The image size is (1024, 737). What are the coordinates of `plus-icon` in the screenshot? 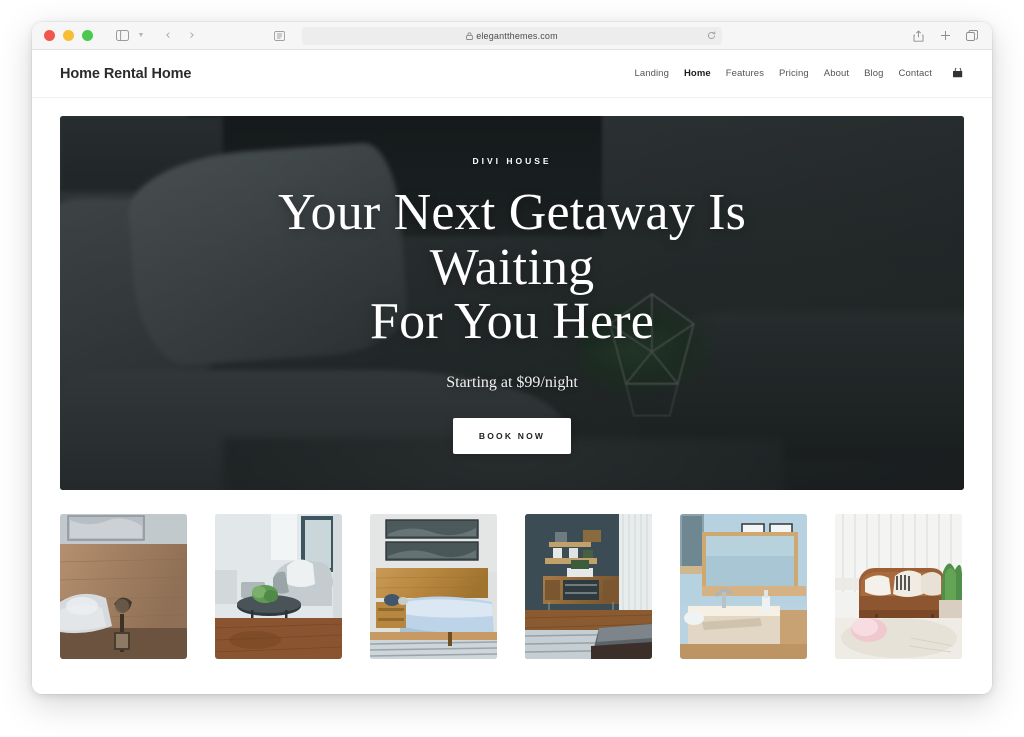 It's located at (945, 36).